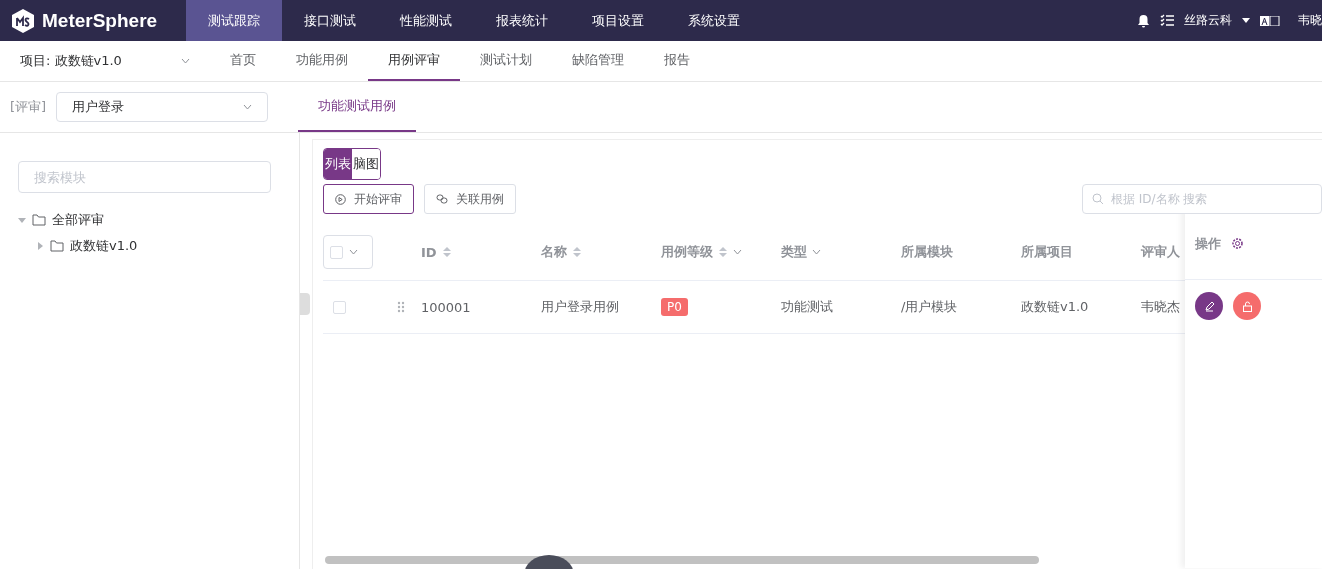 The width and height of the screenshot is (1322, 569). I want to click on link-icon, so click(442, 199).